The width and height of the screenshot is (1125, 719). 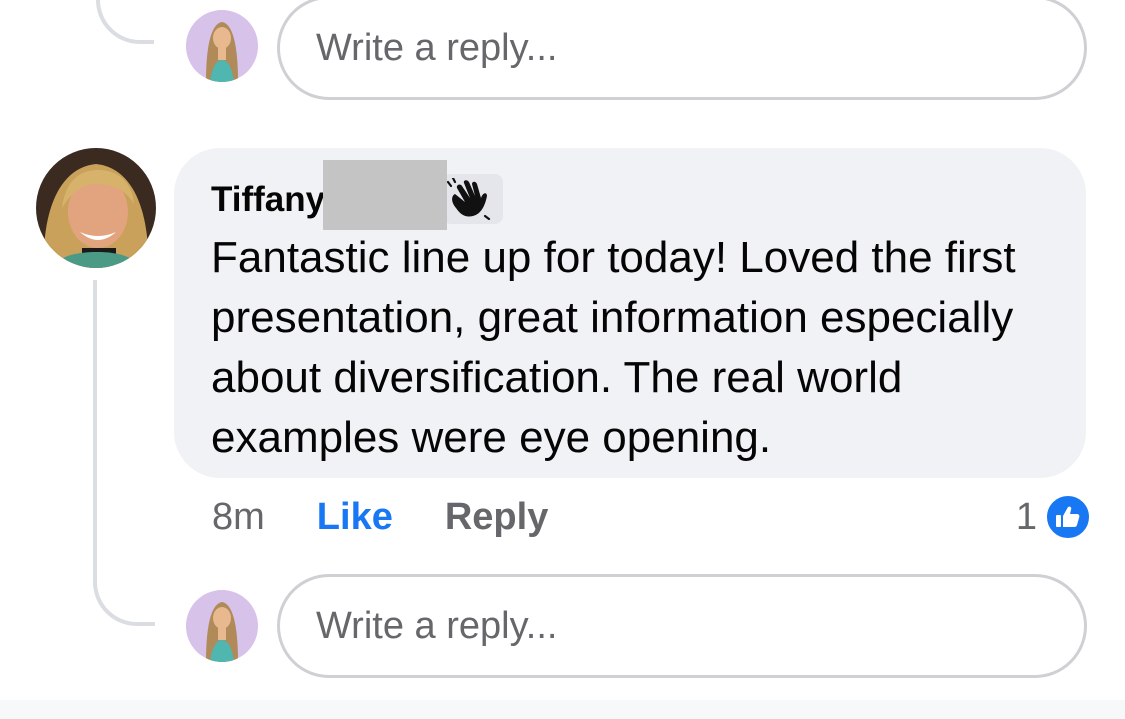 I want to click on comment-author-row: Tiffany, so click(x=630, y=195).